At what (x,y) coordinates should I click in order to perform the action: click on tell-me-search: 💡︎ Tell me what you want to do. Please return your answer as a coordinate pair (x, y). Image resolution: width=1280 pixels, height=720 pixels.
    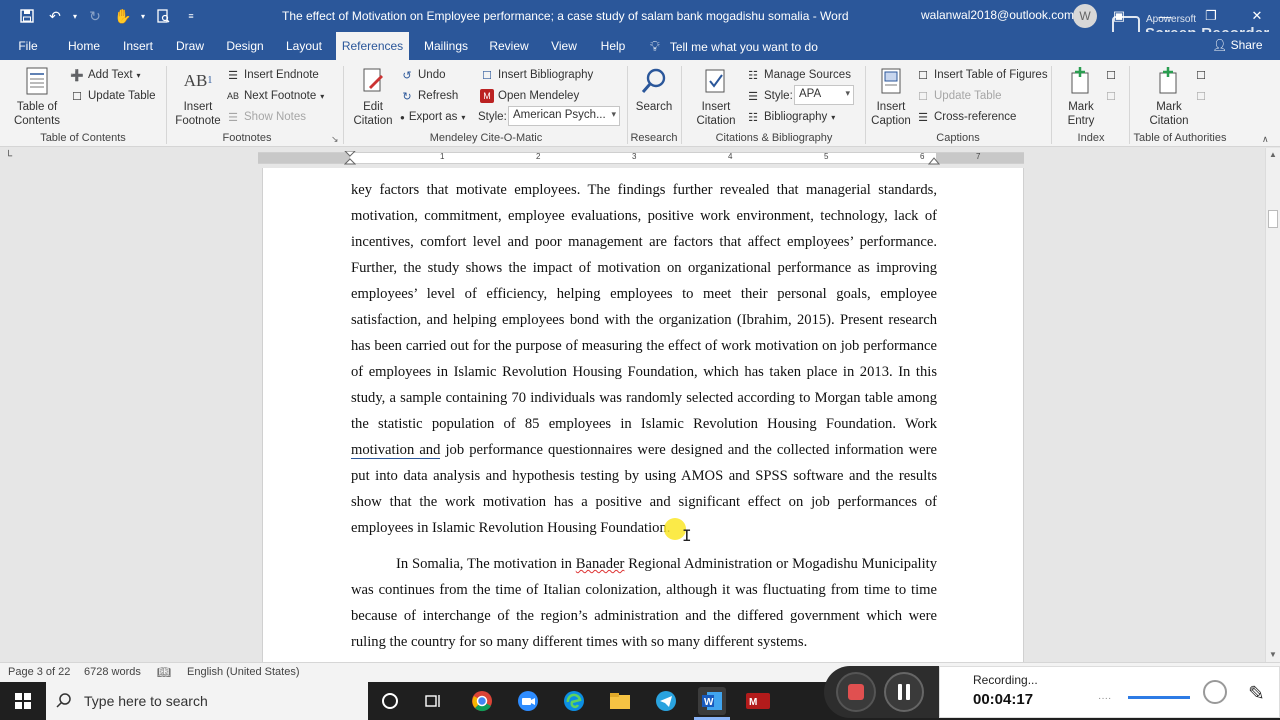
    Looking at the image, I should click on (734, 46).